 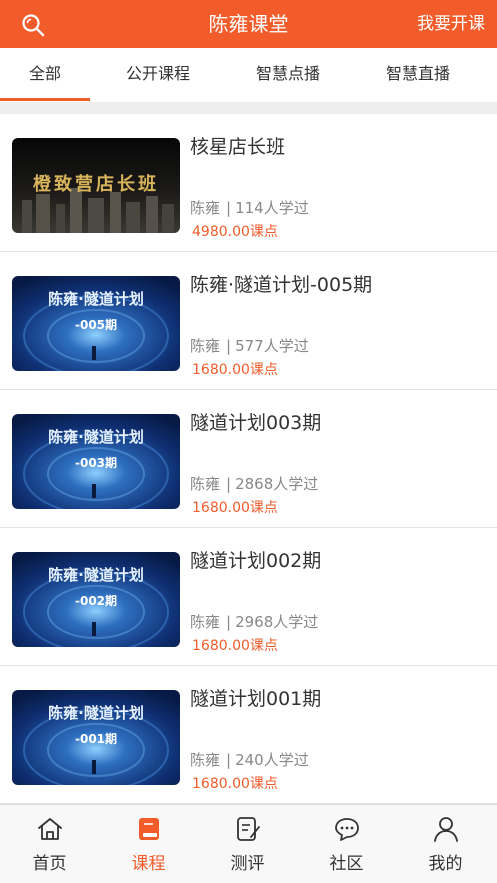 I want to click on thumbnail-subcaption: -002期, so click(x=96, y=600).